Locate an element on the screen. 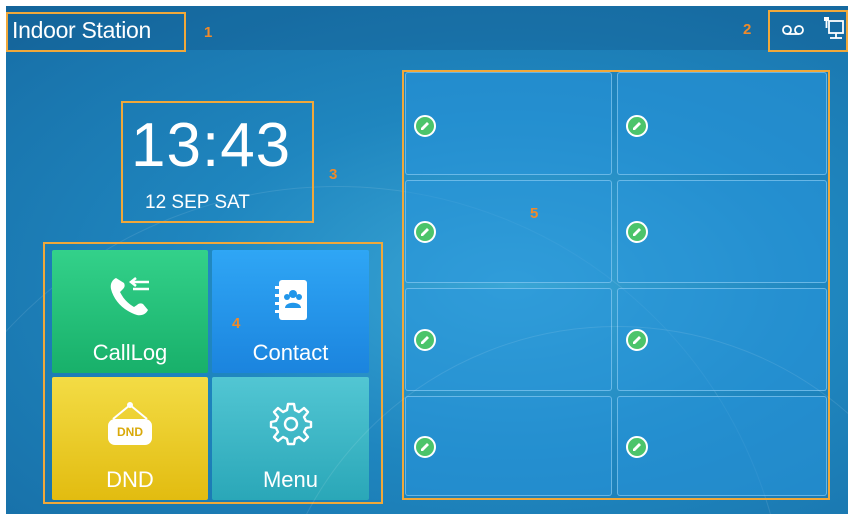 Image resolution: width=854 pixels, height=519 pixels. annotation-number-3: 3 is located at coordinates (333, 174).